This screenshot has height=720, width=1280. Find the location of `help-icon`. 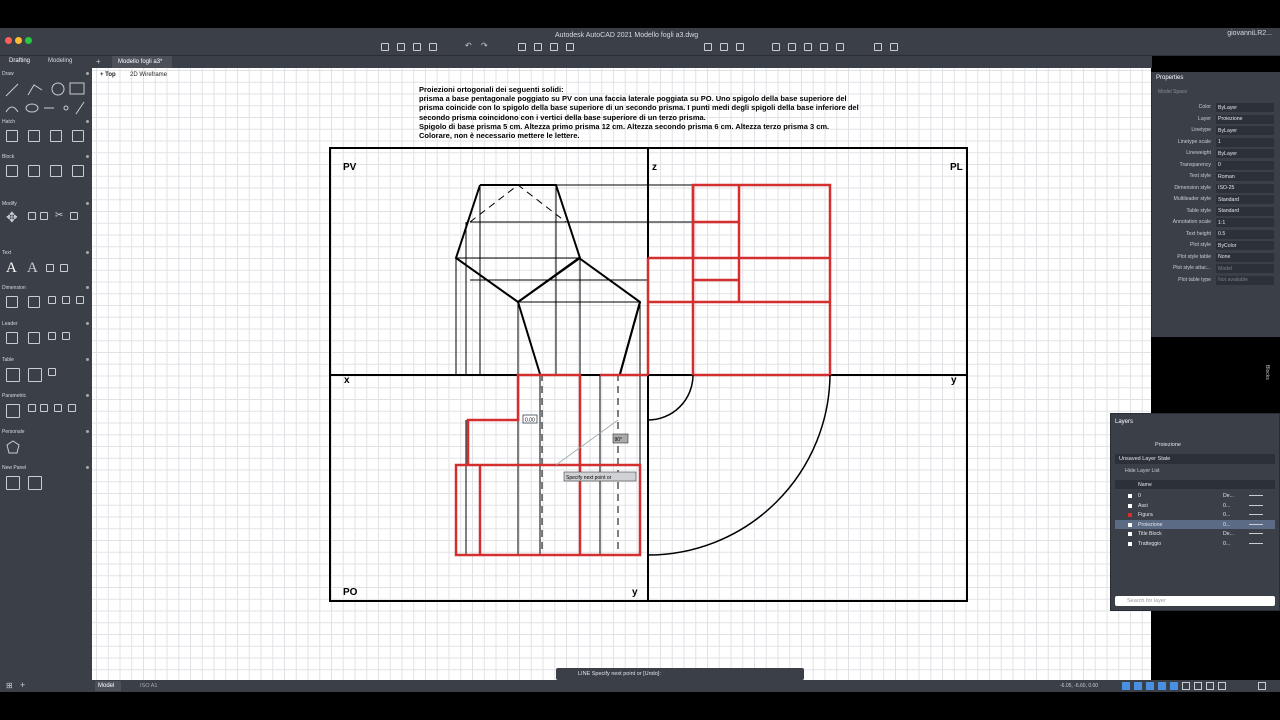

help-icon is located at coordinates (894, 47).